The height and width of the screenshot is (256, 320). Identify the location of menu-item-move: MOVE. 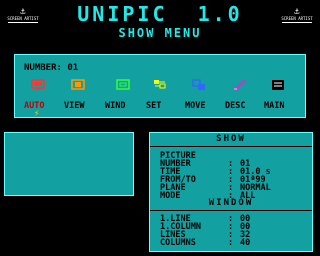
(195, 106).